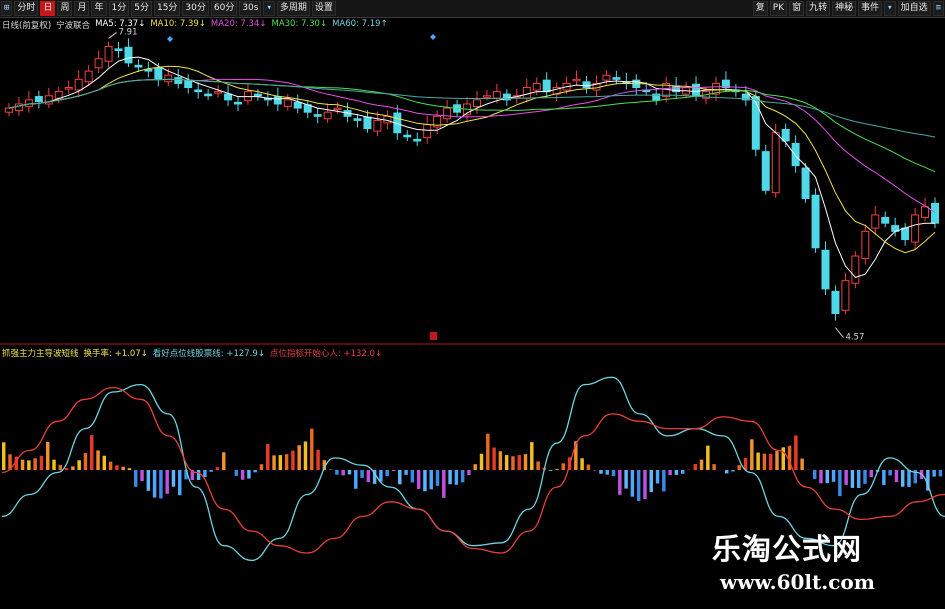  I want to click on 5m-button: 5分, so click(141, 8).